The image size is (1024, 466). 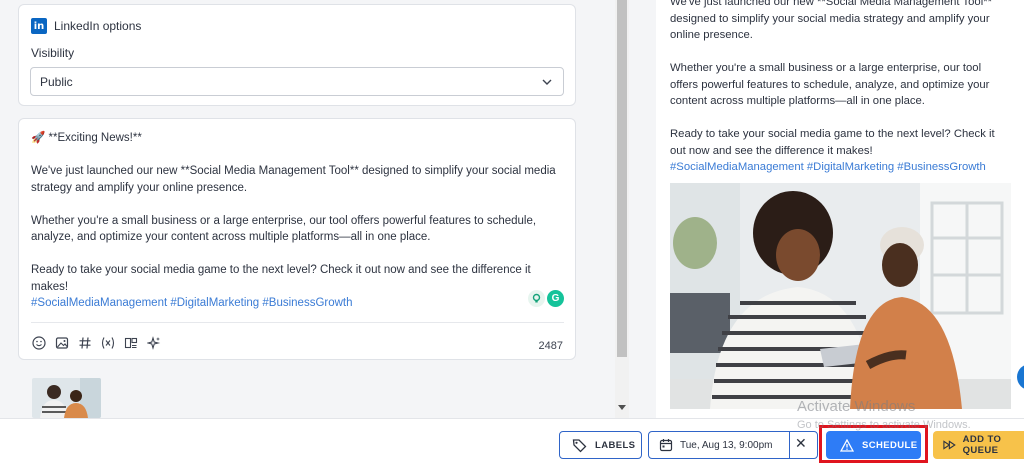 I want to click on editor-scrollbar, so click(x=622, y=209).